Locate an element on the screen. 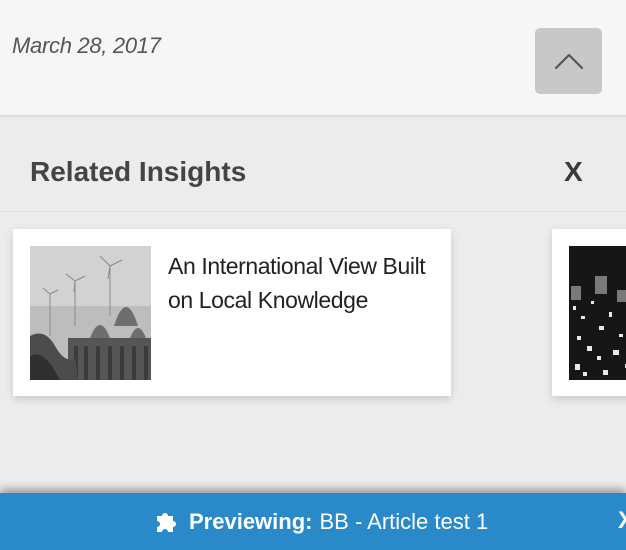 The height and width of the screenshot is (550, 626). preview-label: Previewing: is located at coordinates (251, 521).